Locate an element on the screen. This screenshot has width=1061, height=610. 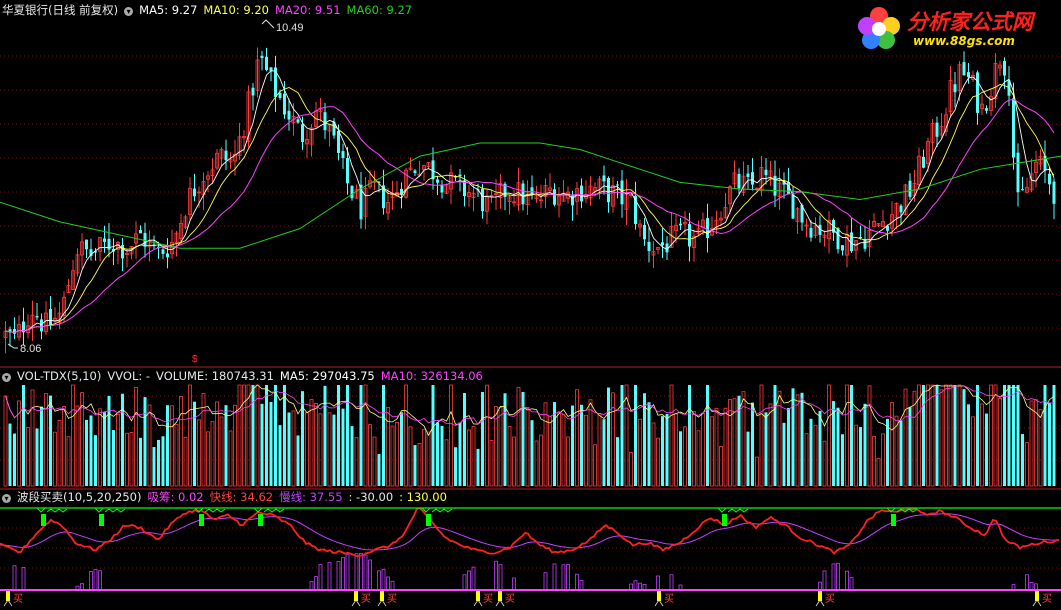
dividend-marker: $ is located at coordinates (195, 359).